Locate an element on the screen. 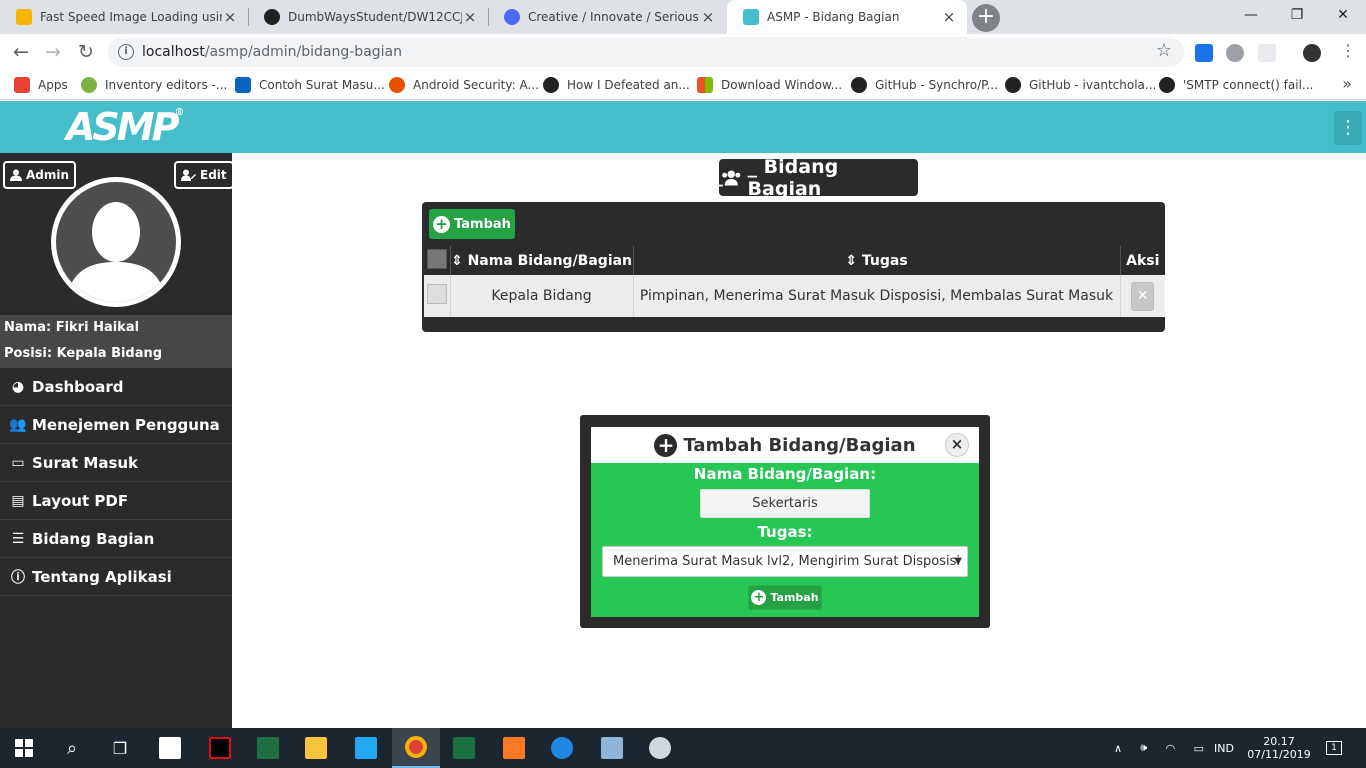 This screenshot has height=768, width=1366. column-header-nama: ⇕ Nama Bidang/Bagian is located at coordinates (541, 260).